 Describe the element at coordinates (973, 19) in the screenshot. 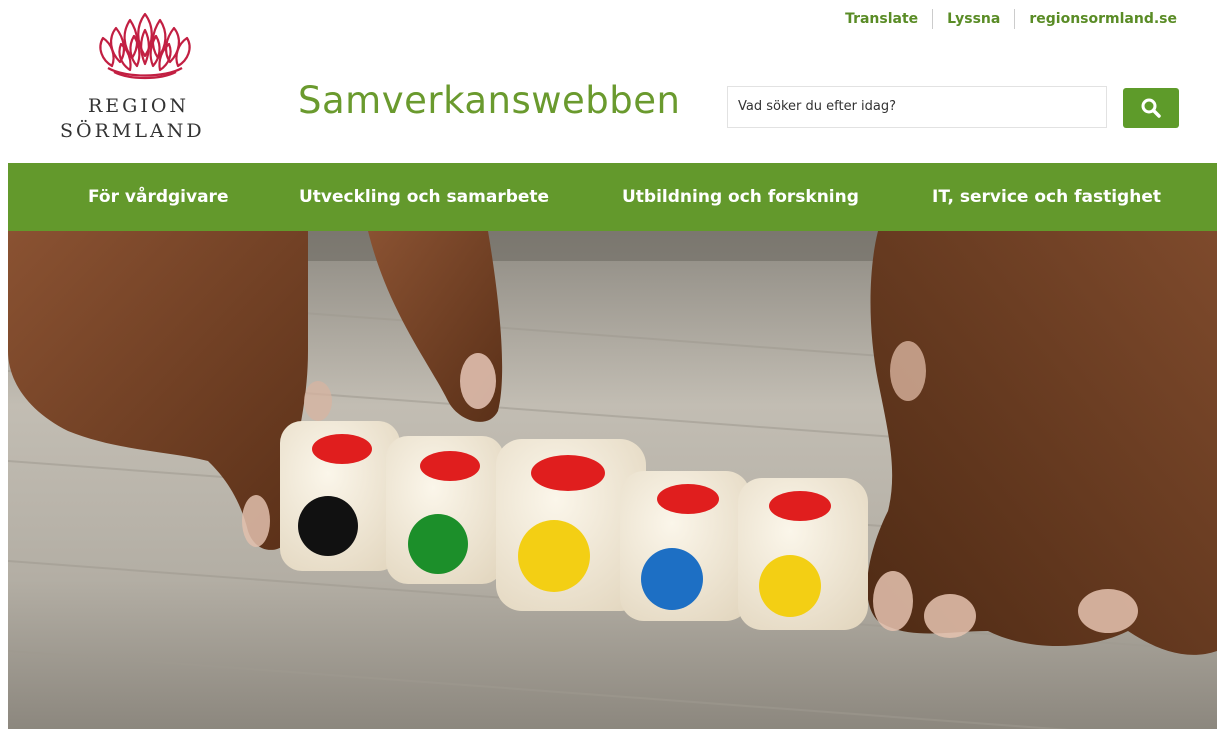

I see `listen-link: Lyssna` at that location.